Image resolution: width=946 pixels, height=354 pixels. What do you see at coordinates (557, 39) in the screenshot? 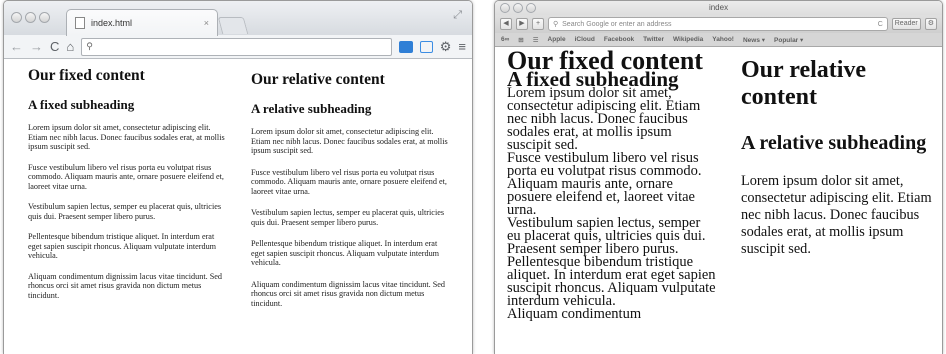
I see `bookmark-apple: Apple` at bounding box center [557, 39].